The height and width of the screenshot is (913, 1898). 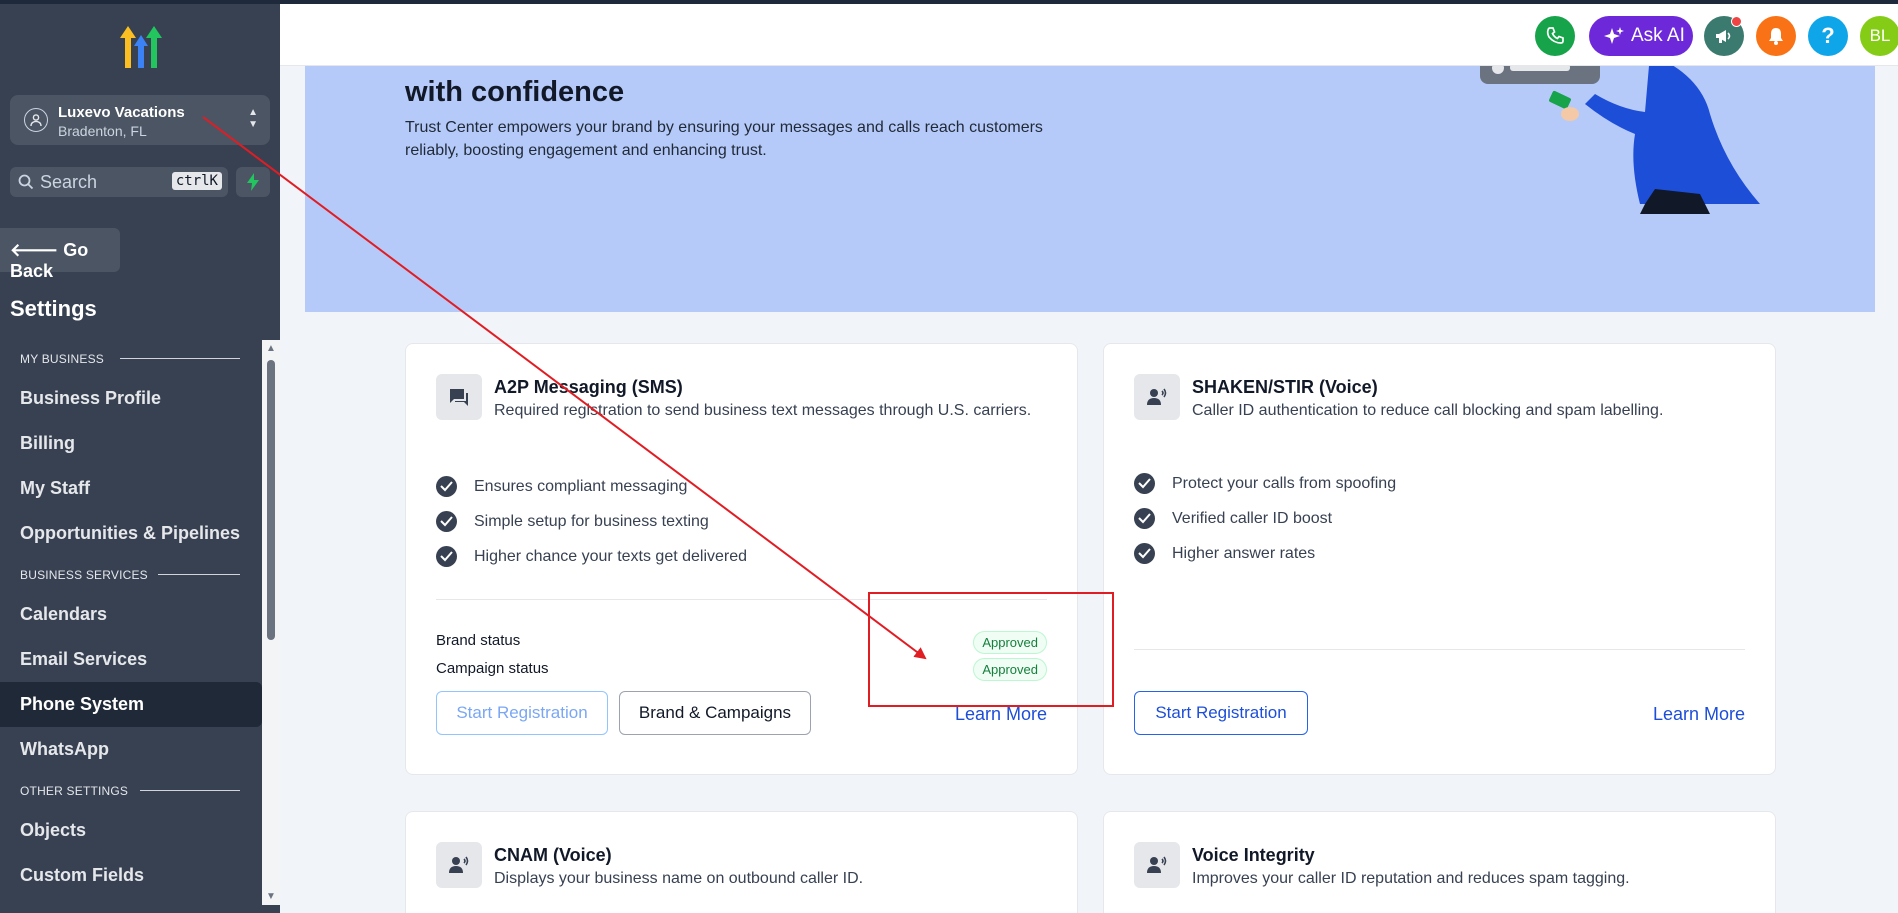 What do you see at coordinates (141, 49) in the screenshot?
I see `app-logo` at bounding box center [141, 49].